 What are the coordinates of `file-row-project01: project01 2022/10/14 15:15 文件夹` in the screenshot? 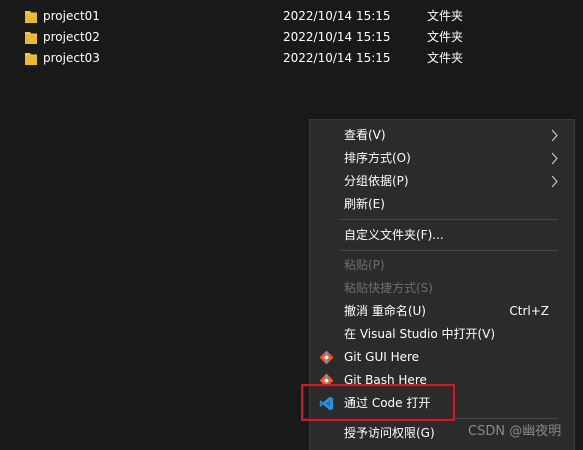 It's located at (291, 16).